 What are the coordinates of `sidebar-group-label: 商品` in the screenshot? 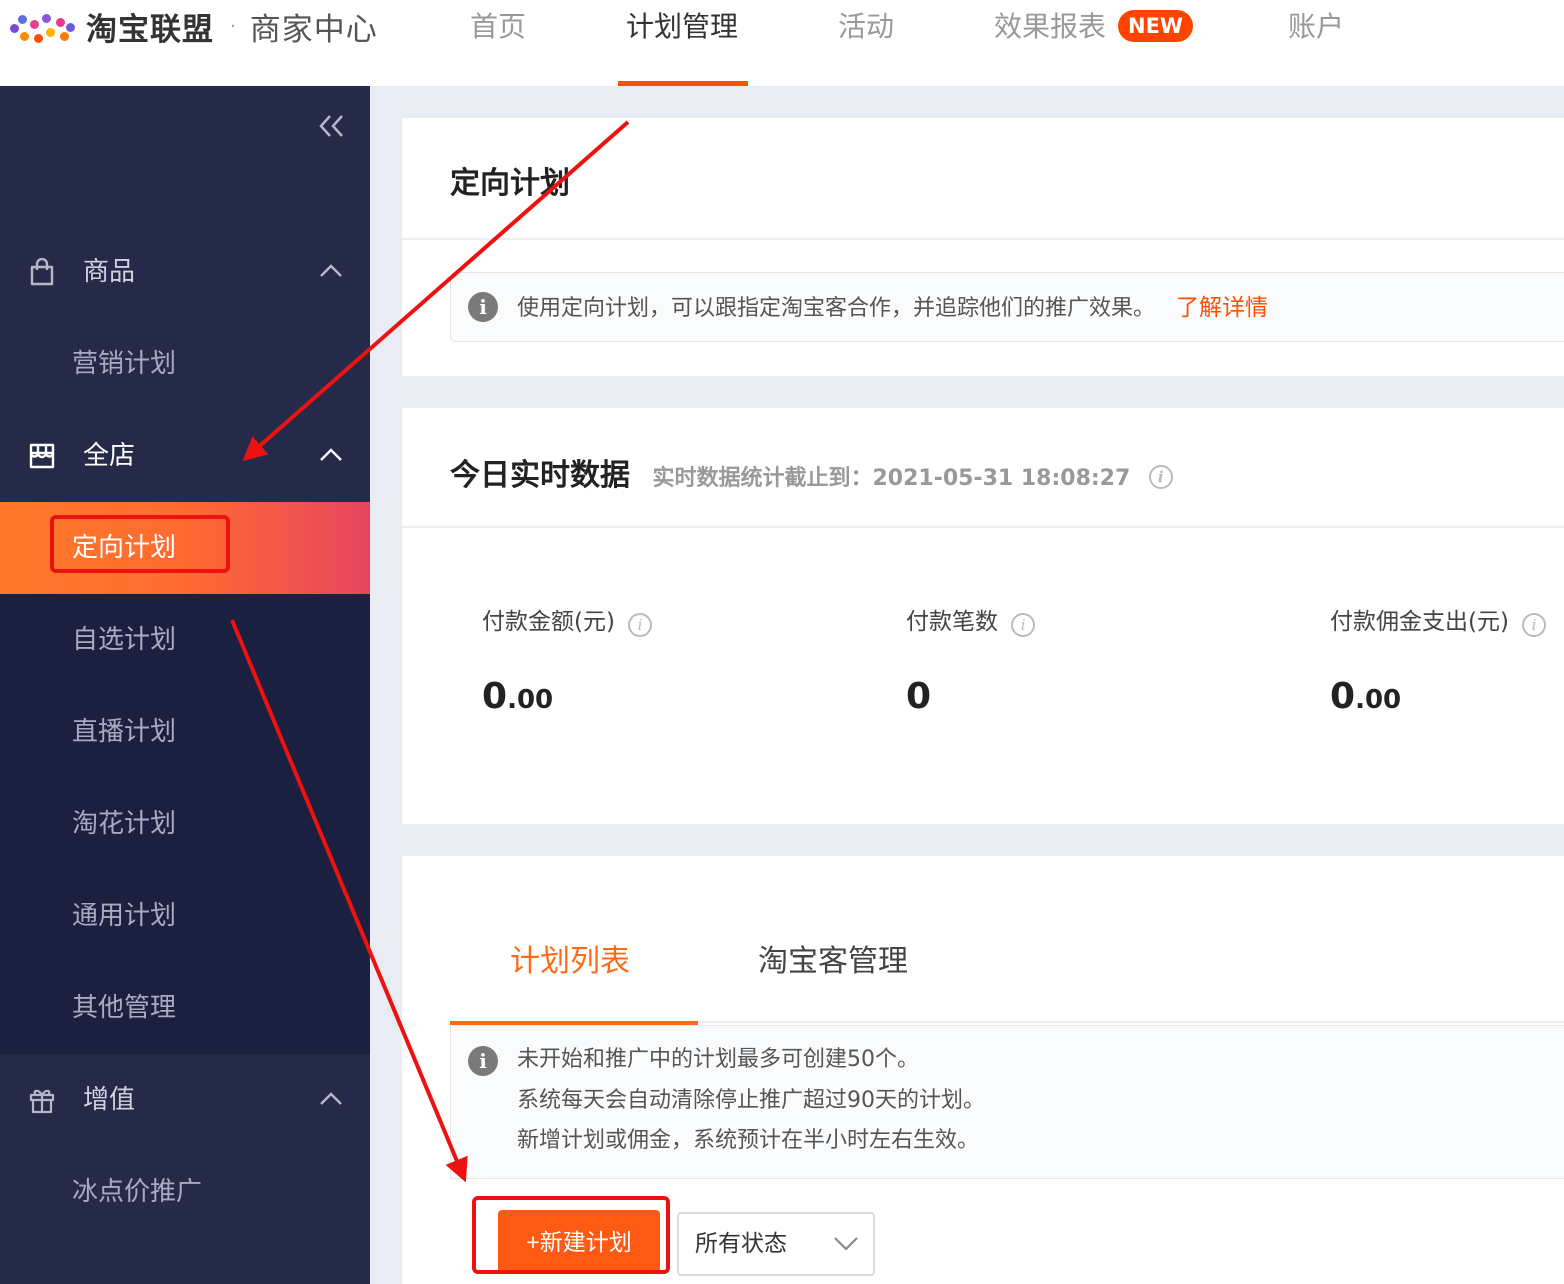 It's located at (109, 272).